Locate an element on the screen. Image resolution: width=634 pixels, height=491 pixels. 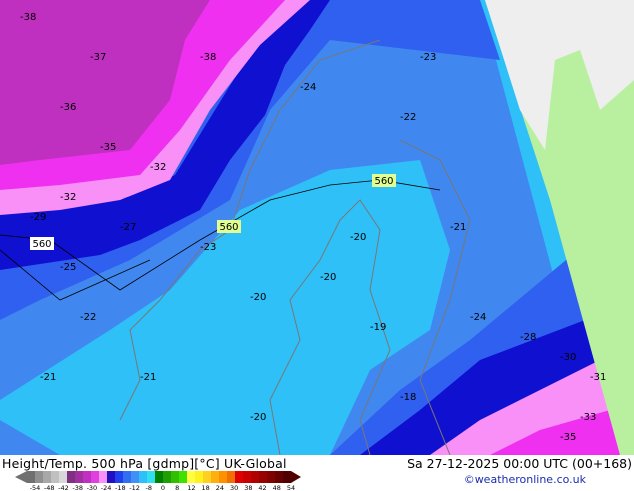
temperature-label: -25 is located at coordinates (68, 267).